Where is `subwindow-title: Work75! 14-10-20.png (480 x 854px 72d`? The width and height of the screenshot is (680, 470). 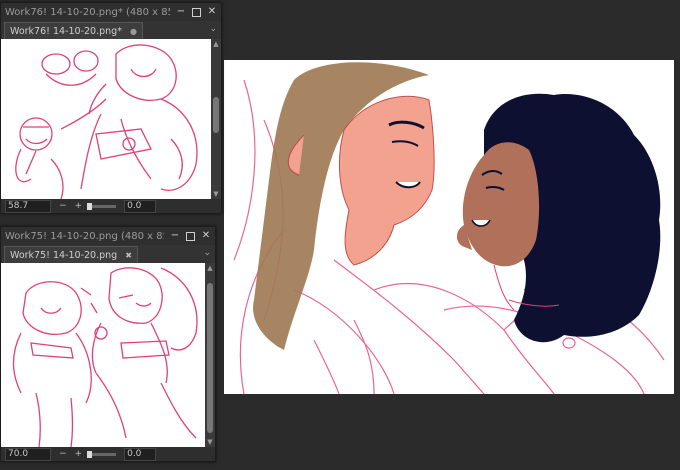 subwindow-title: Work75! 14-10-20.png (480 x 854px 72d is located at coordinates (84, 236).